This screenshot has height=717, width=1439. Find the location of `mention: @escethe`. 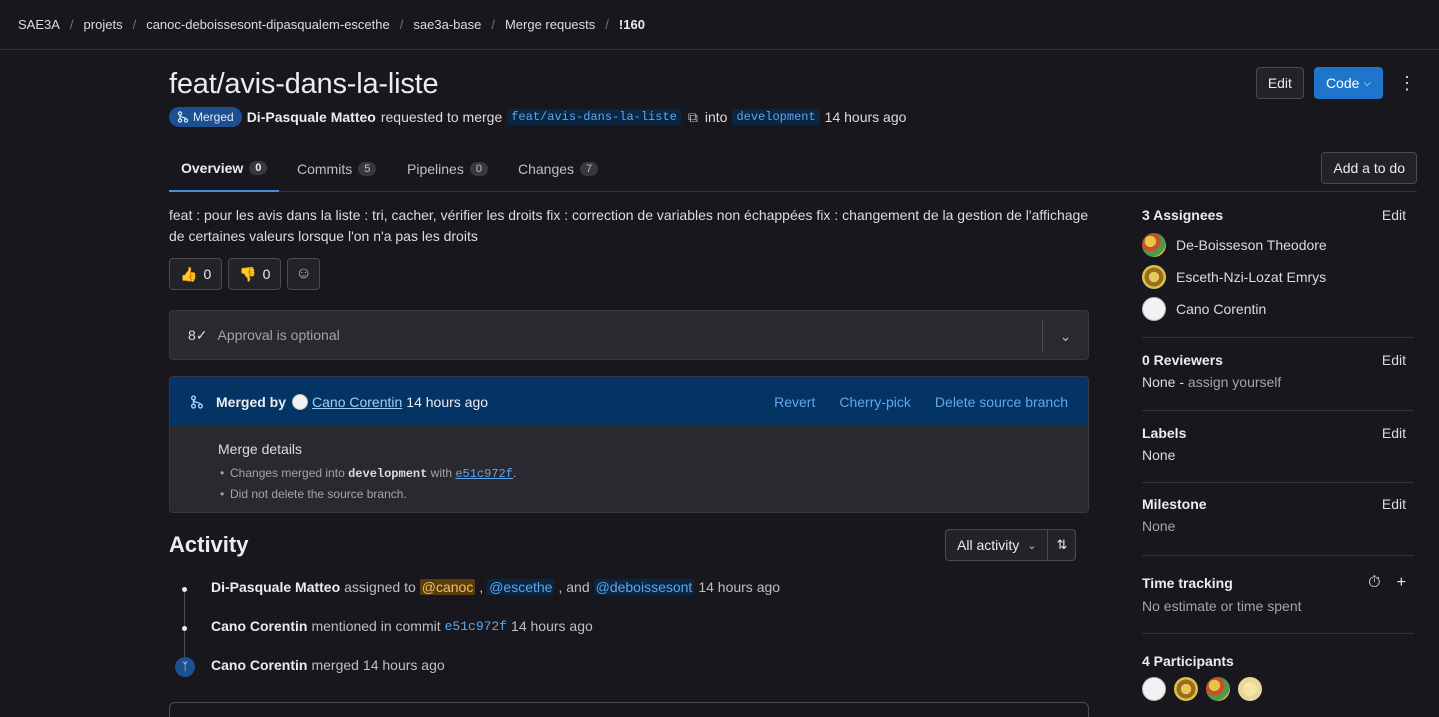

mention: @escethe is located at coordinates (521, 587).